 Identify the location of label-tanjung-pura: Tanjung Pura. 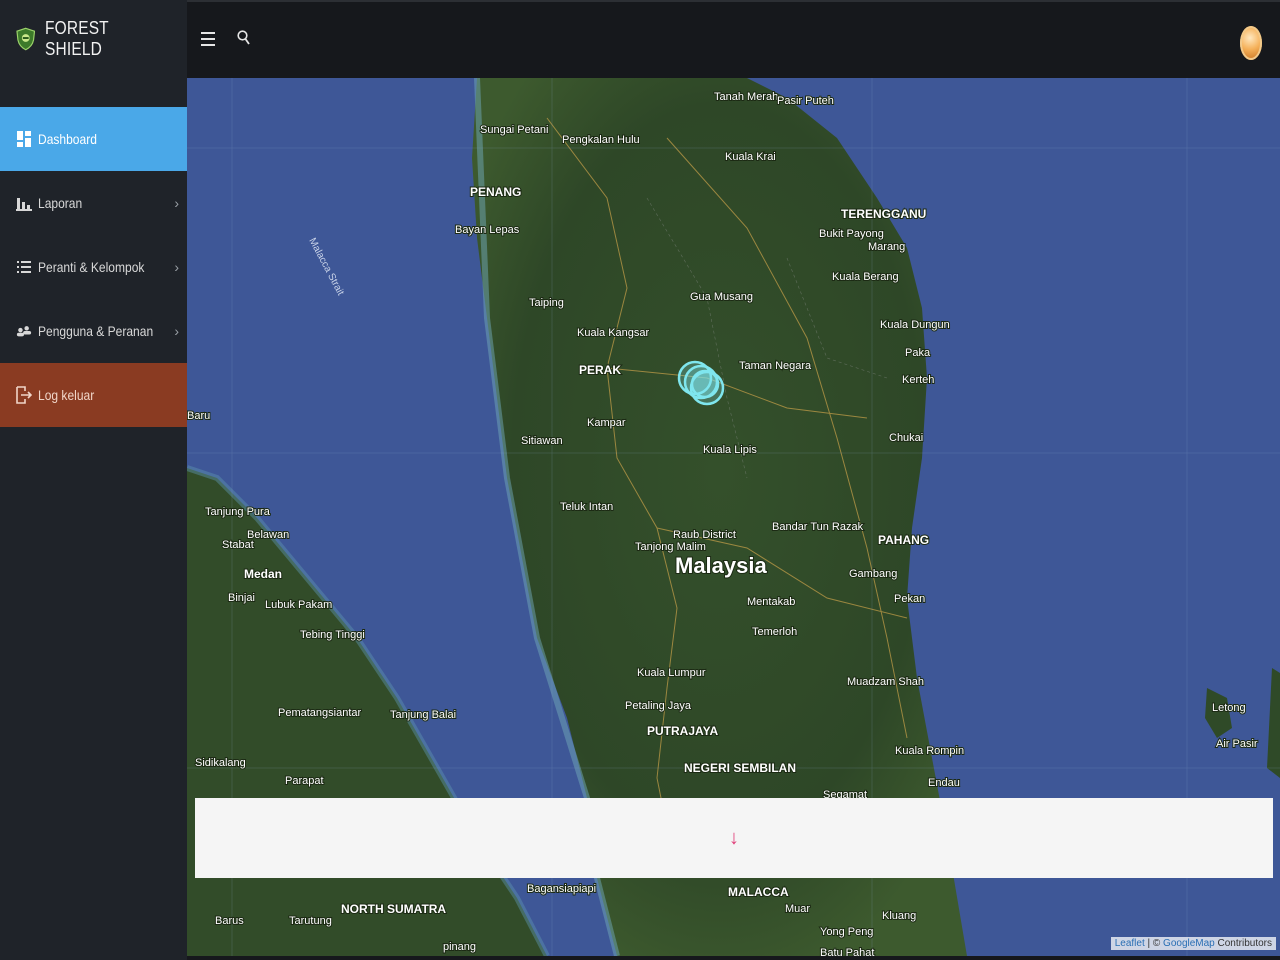
(238, 512).